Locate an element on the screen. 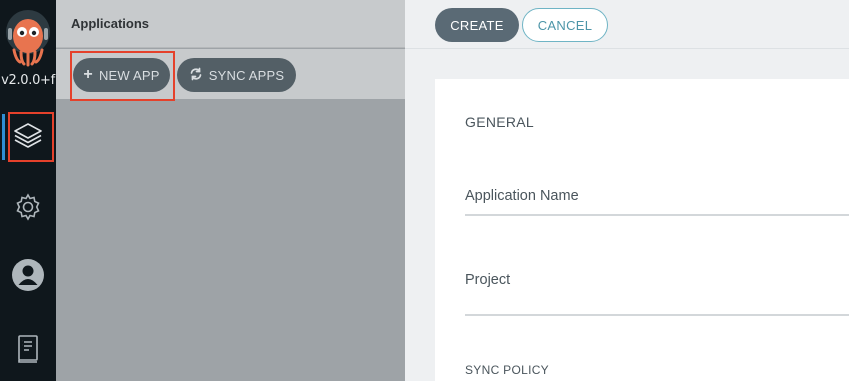  refresh-icon is located at coordinates (196, 75).